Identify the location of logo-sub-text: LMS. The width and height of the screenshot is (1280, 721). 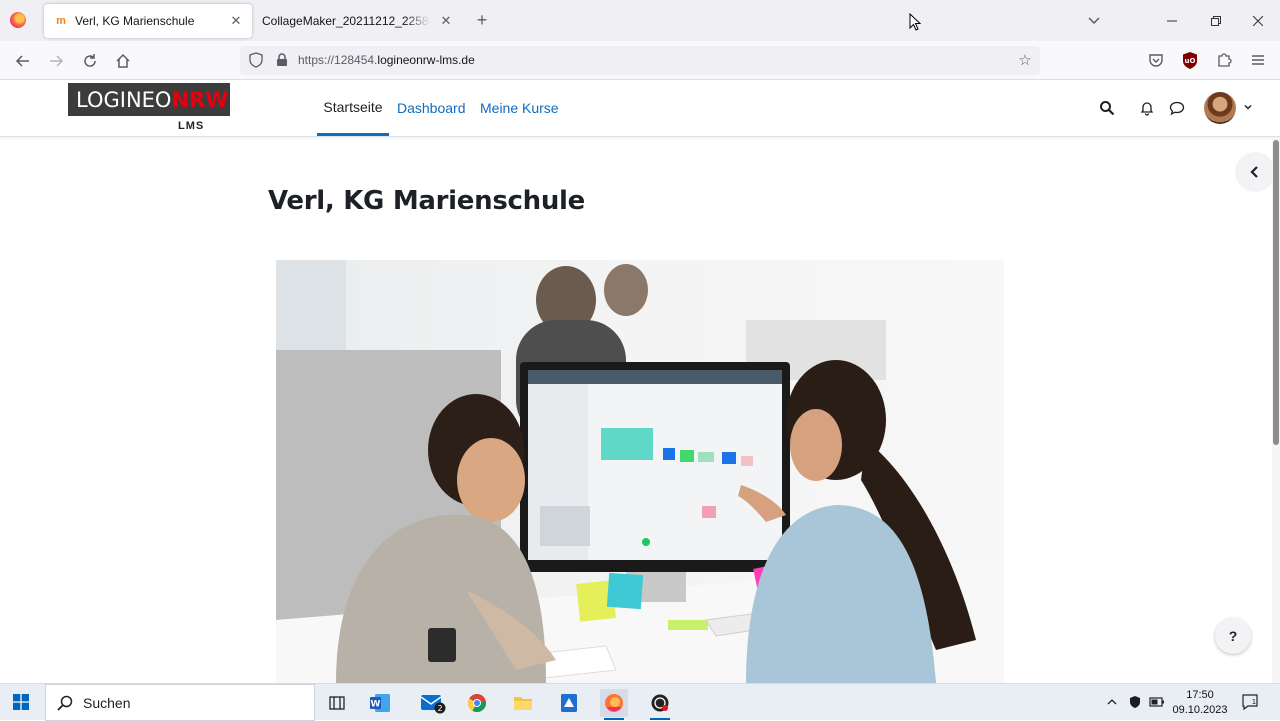
(191, 126).